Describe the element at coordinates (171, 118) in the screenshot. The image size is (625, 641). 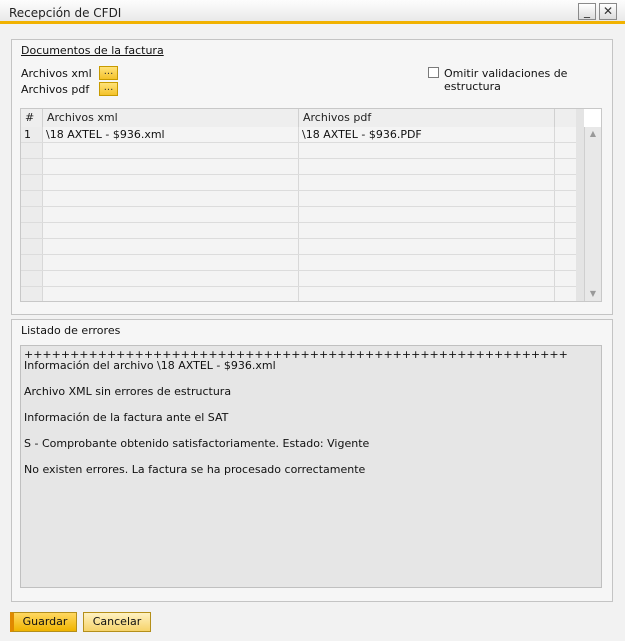
I see `column-header-xml: Archivos xml` at that location.